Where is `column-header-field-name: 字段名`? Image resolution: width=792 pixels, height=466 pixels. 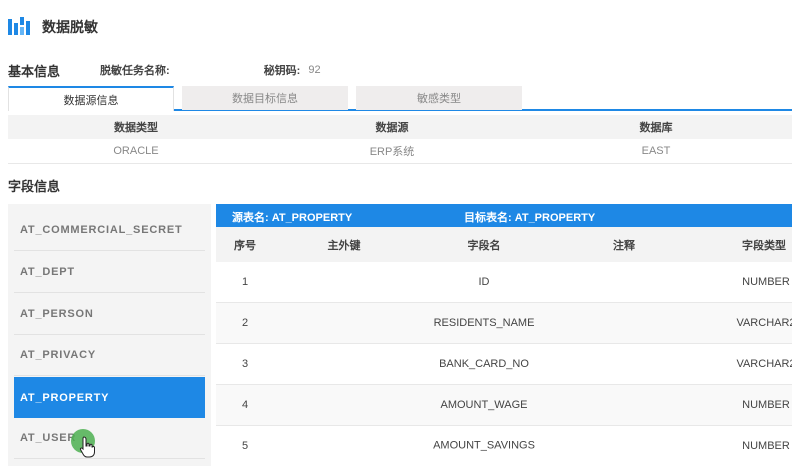 column-header-field-name: 字段名 is located at coordinates (484, 245).